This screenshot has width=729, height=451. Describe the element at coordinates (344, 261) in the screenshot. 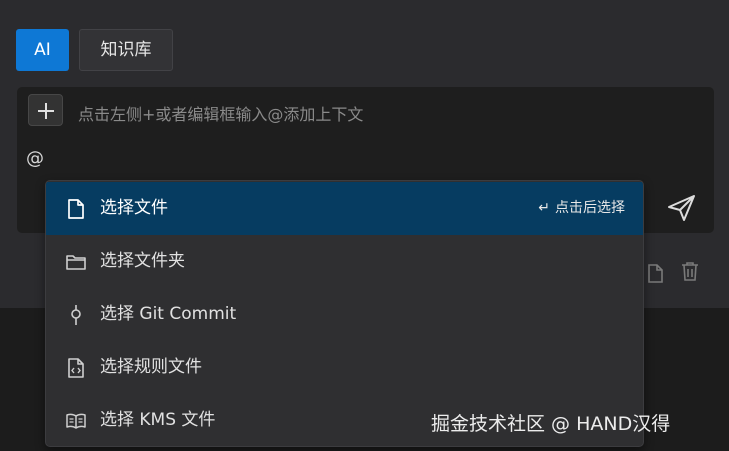

I see `menu-item-select-folder: 选择文件夹` at that location.